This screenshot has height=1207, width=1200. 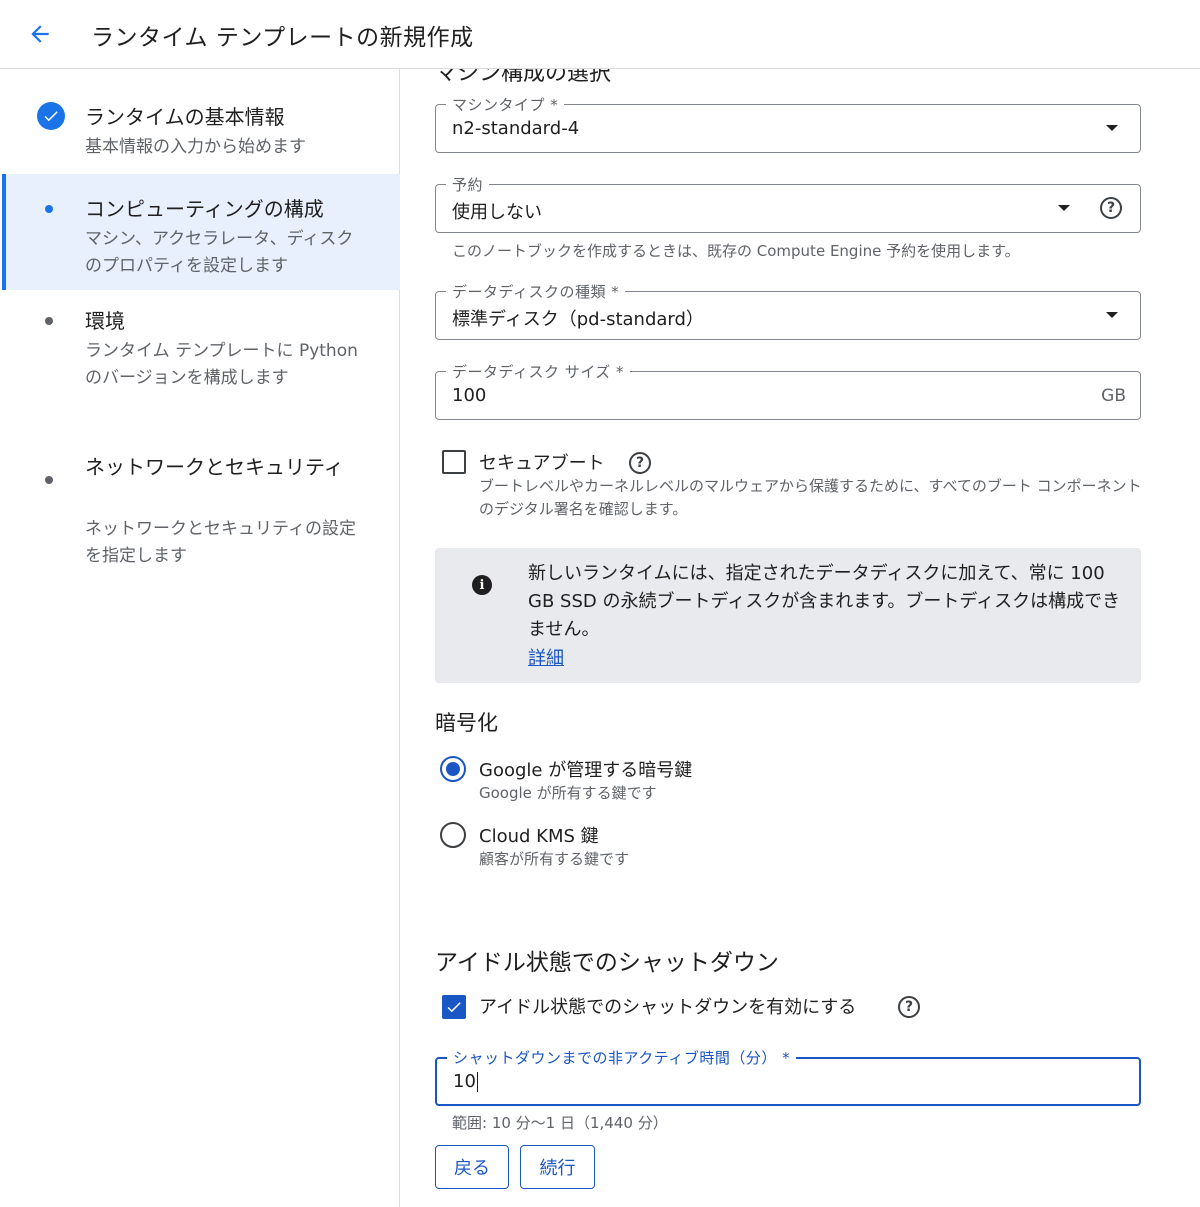 I want to click on learn-more-link: 詳細, so click(x=546, y=657).